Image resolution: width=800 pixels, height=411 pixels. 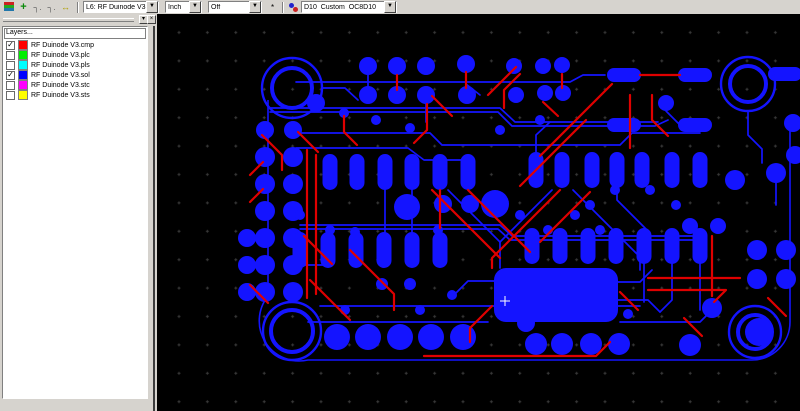 I want to click on layers-stack-glyph, so click(x=9, y=7).